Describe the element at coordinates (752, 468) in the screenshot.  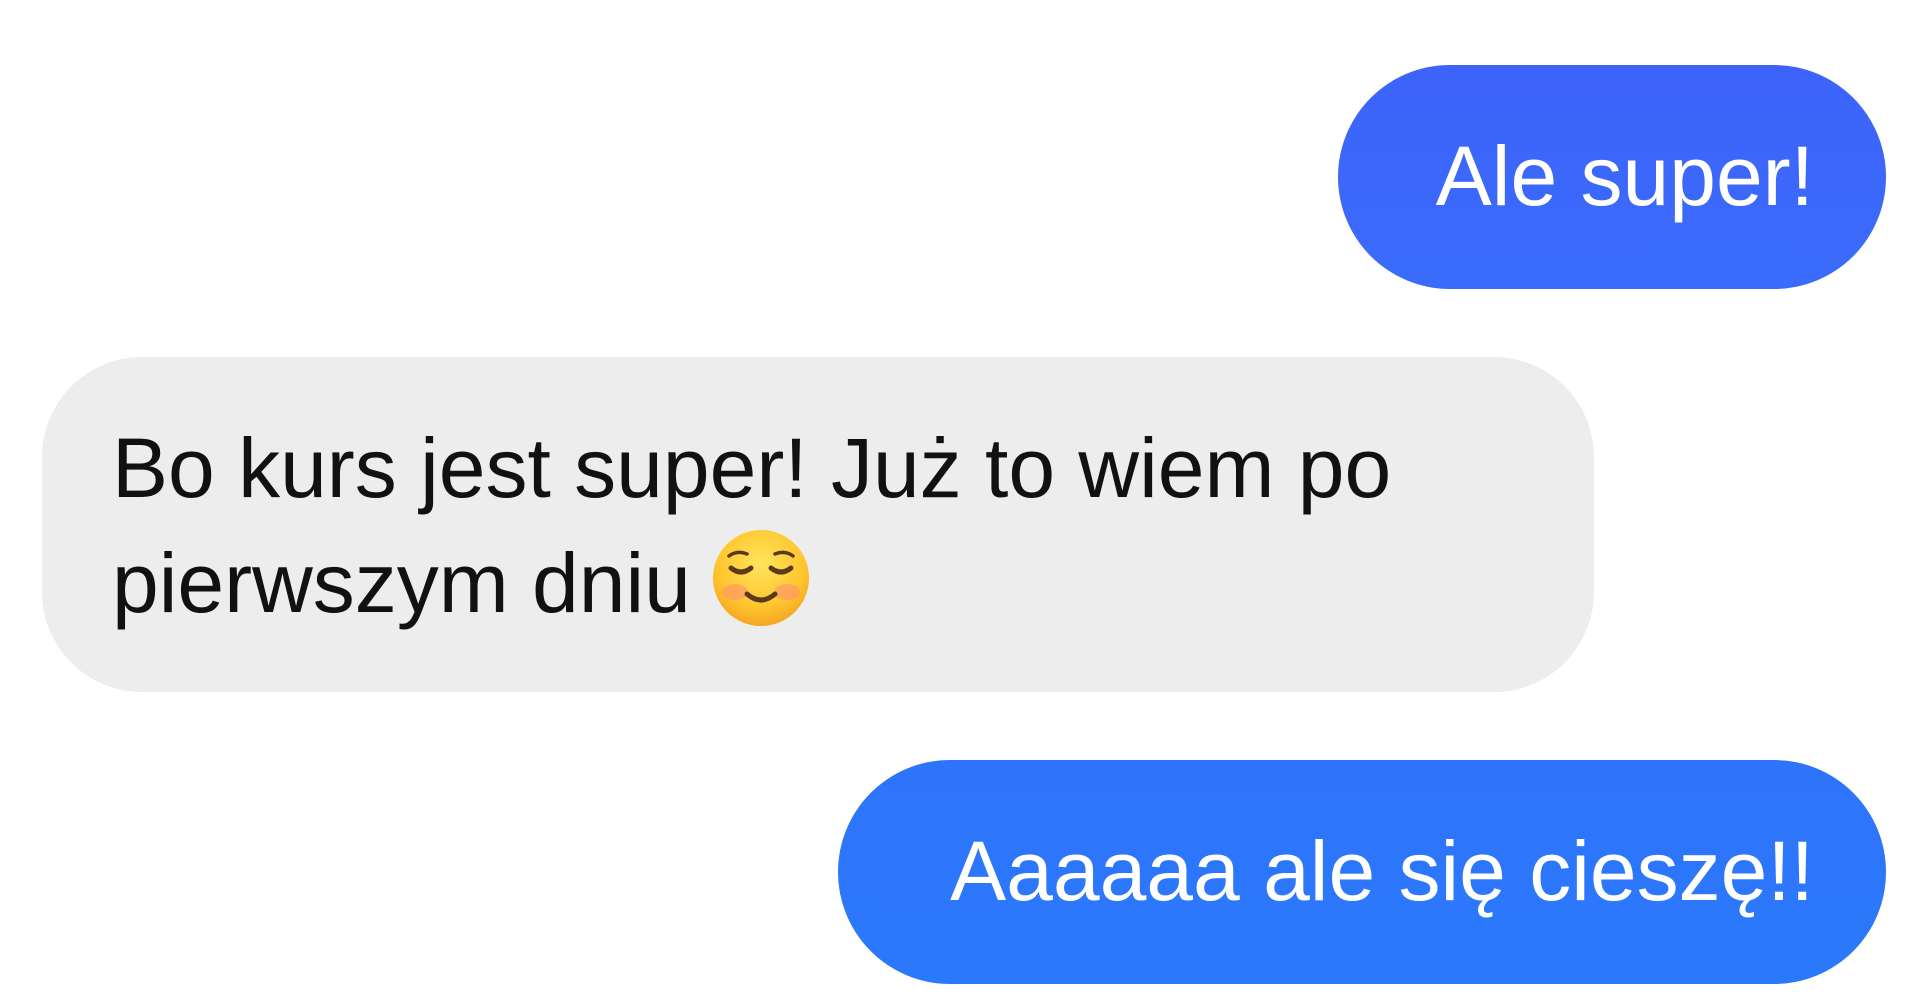
I see `message-text-line-1: Bo kurs jest super! Już to wiem po` at that location.